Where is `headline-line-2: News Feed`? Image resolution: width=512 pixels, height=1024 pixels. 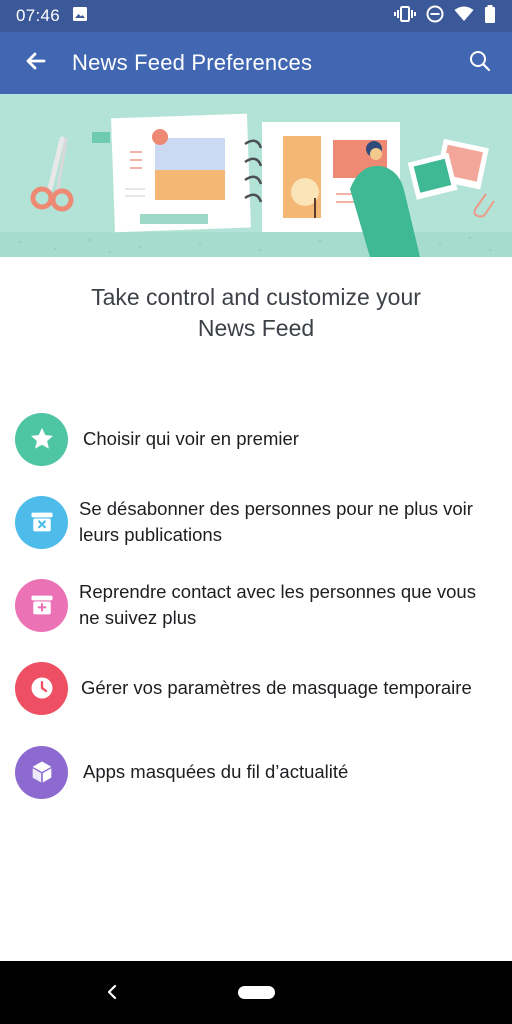
headline-line-2: News Feed is located at coordinates (256, 328).